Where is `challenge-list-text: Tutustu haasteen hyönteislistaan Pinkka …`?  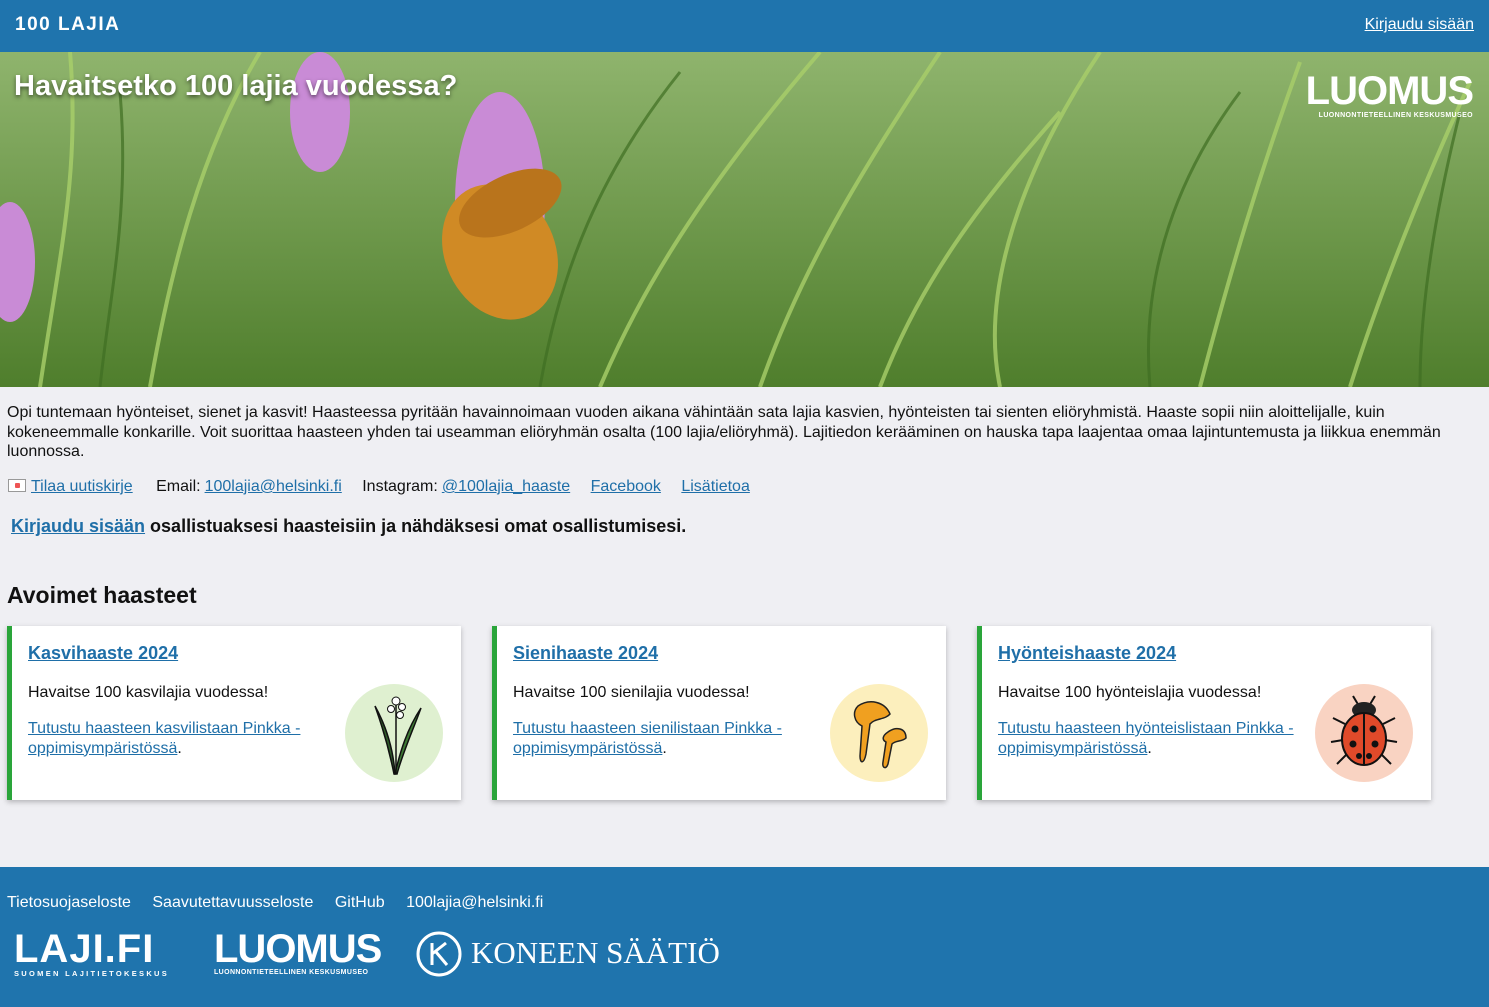
challenge-list-text: Tutustu haasteen hyönteislistaan Pinkka … is located at coordinates (1146, 738).